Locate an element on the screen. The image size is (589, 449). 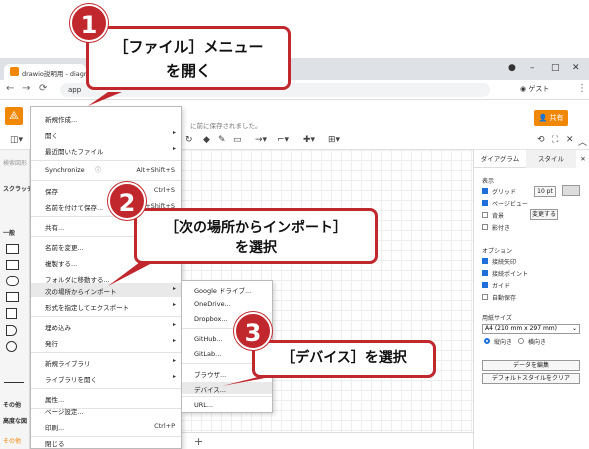
waypoint-icon: ⌐▾ is located at coordinates (283, 140).